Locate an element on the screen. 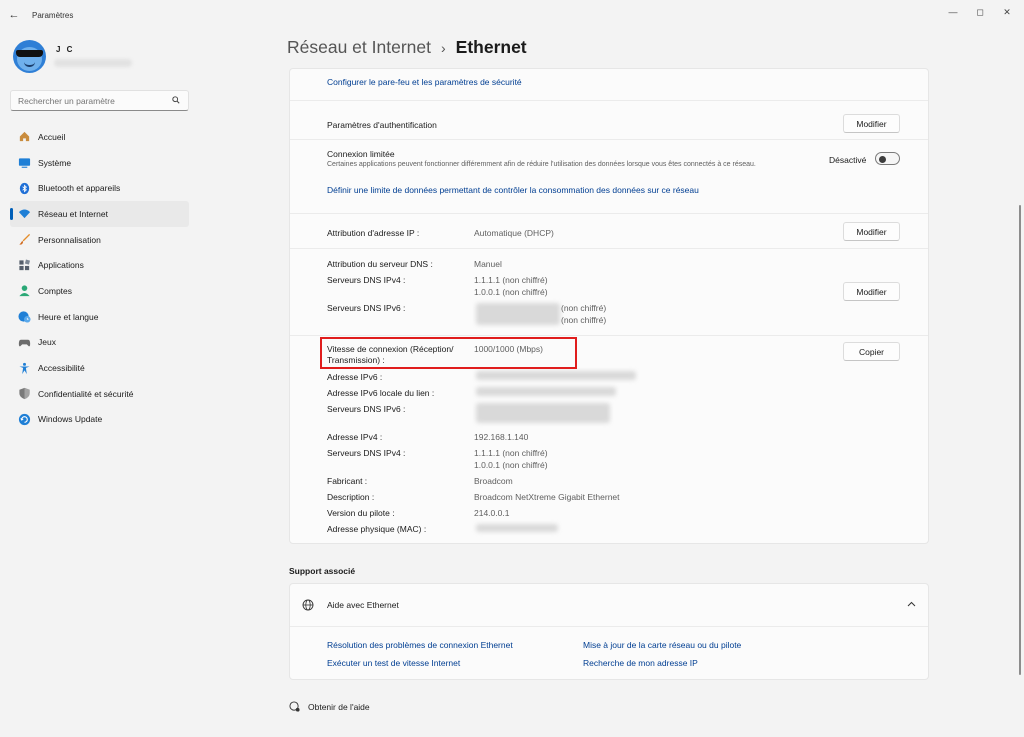  copy-button: Copier is located at coordinates (871, 351).